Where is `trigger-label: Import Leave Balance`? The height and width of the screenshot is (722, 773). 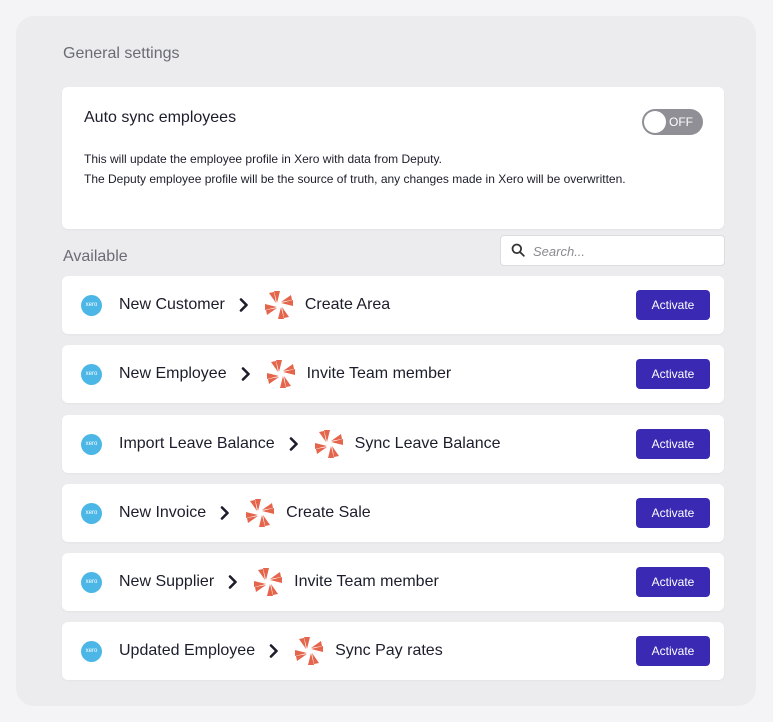
trigger-label: Import Leave Balance is located at coordinates (197, 443).